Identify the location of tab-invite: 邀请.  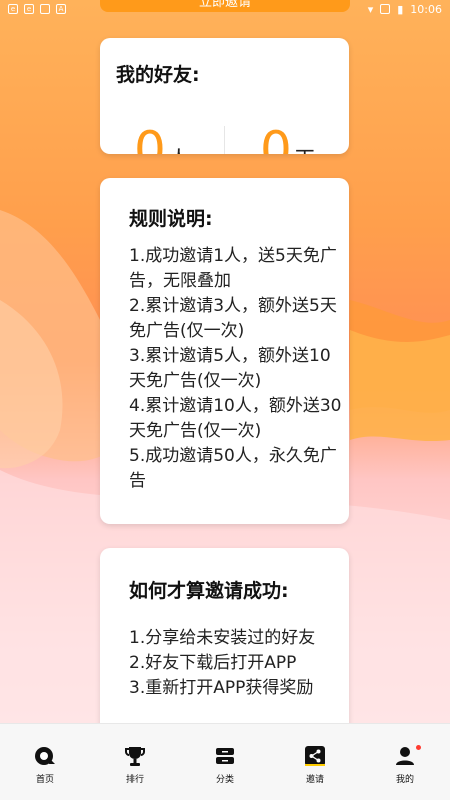
(315, 762).